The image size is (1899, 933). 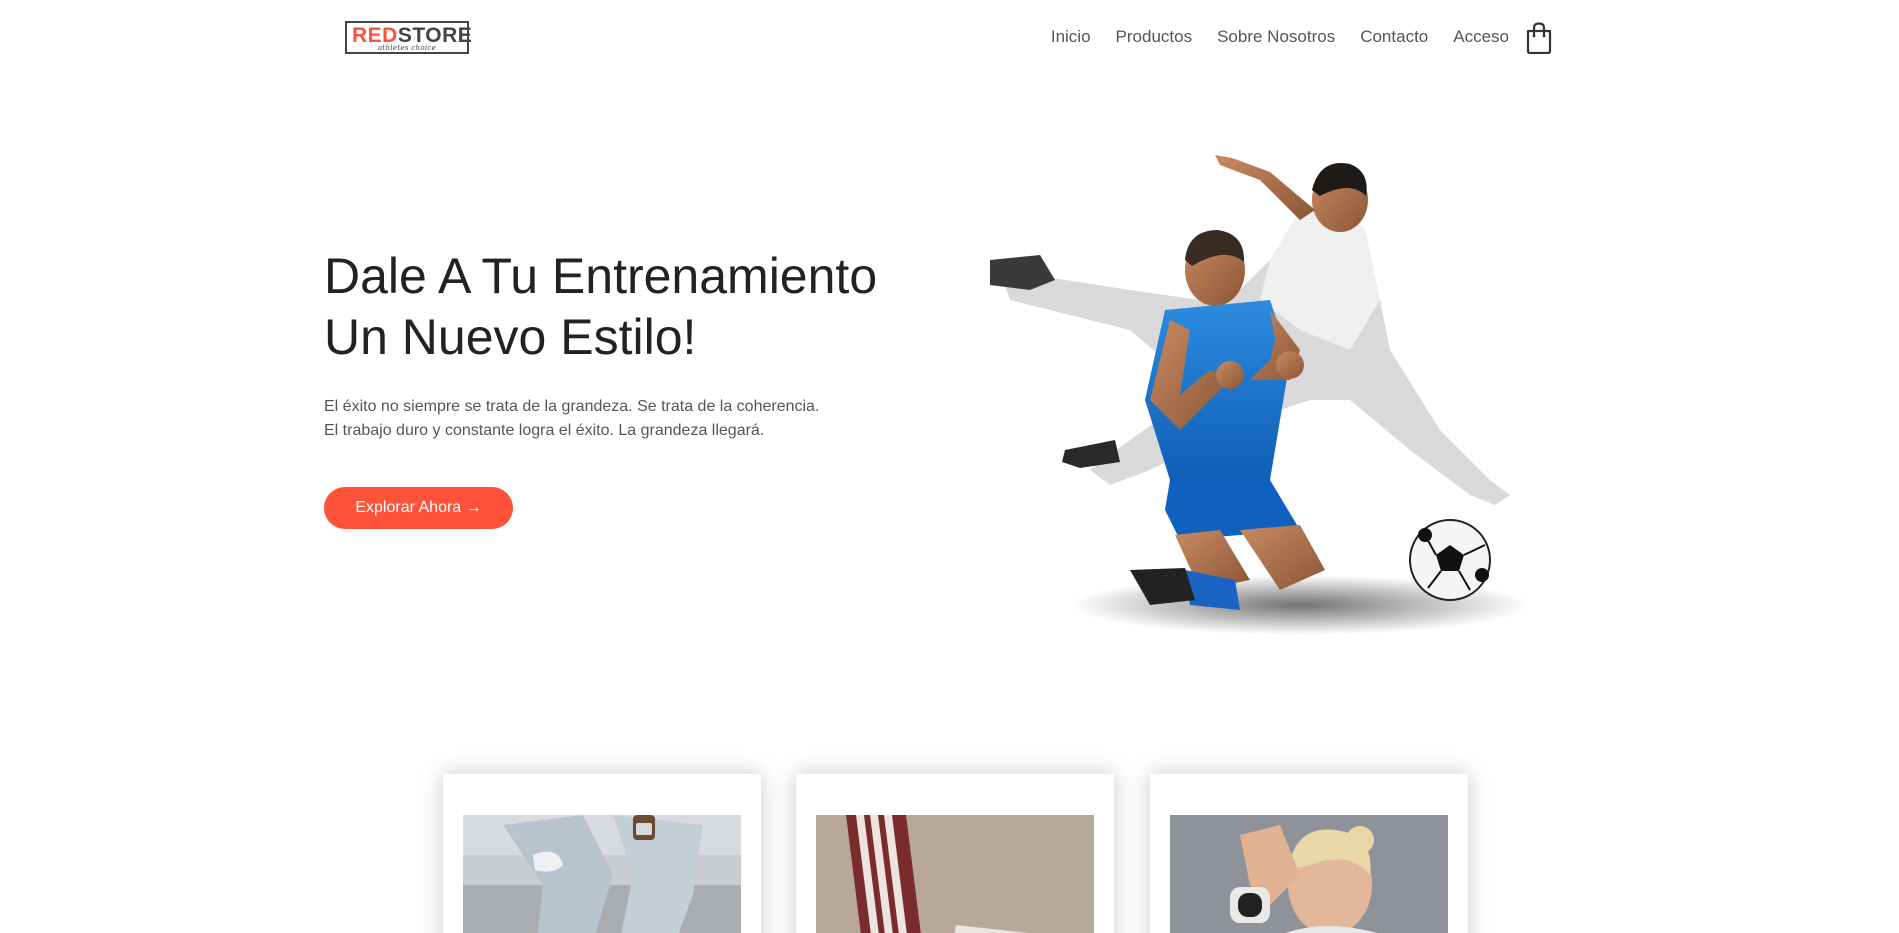 What do you see at coordinates (408, 37) in the screenshot?
I see `logo: REDSTORE athletes choice` at bounding box center [408, 37].